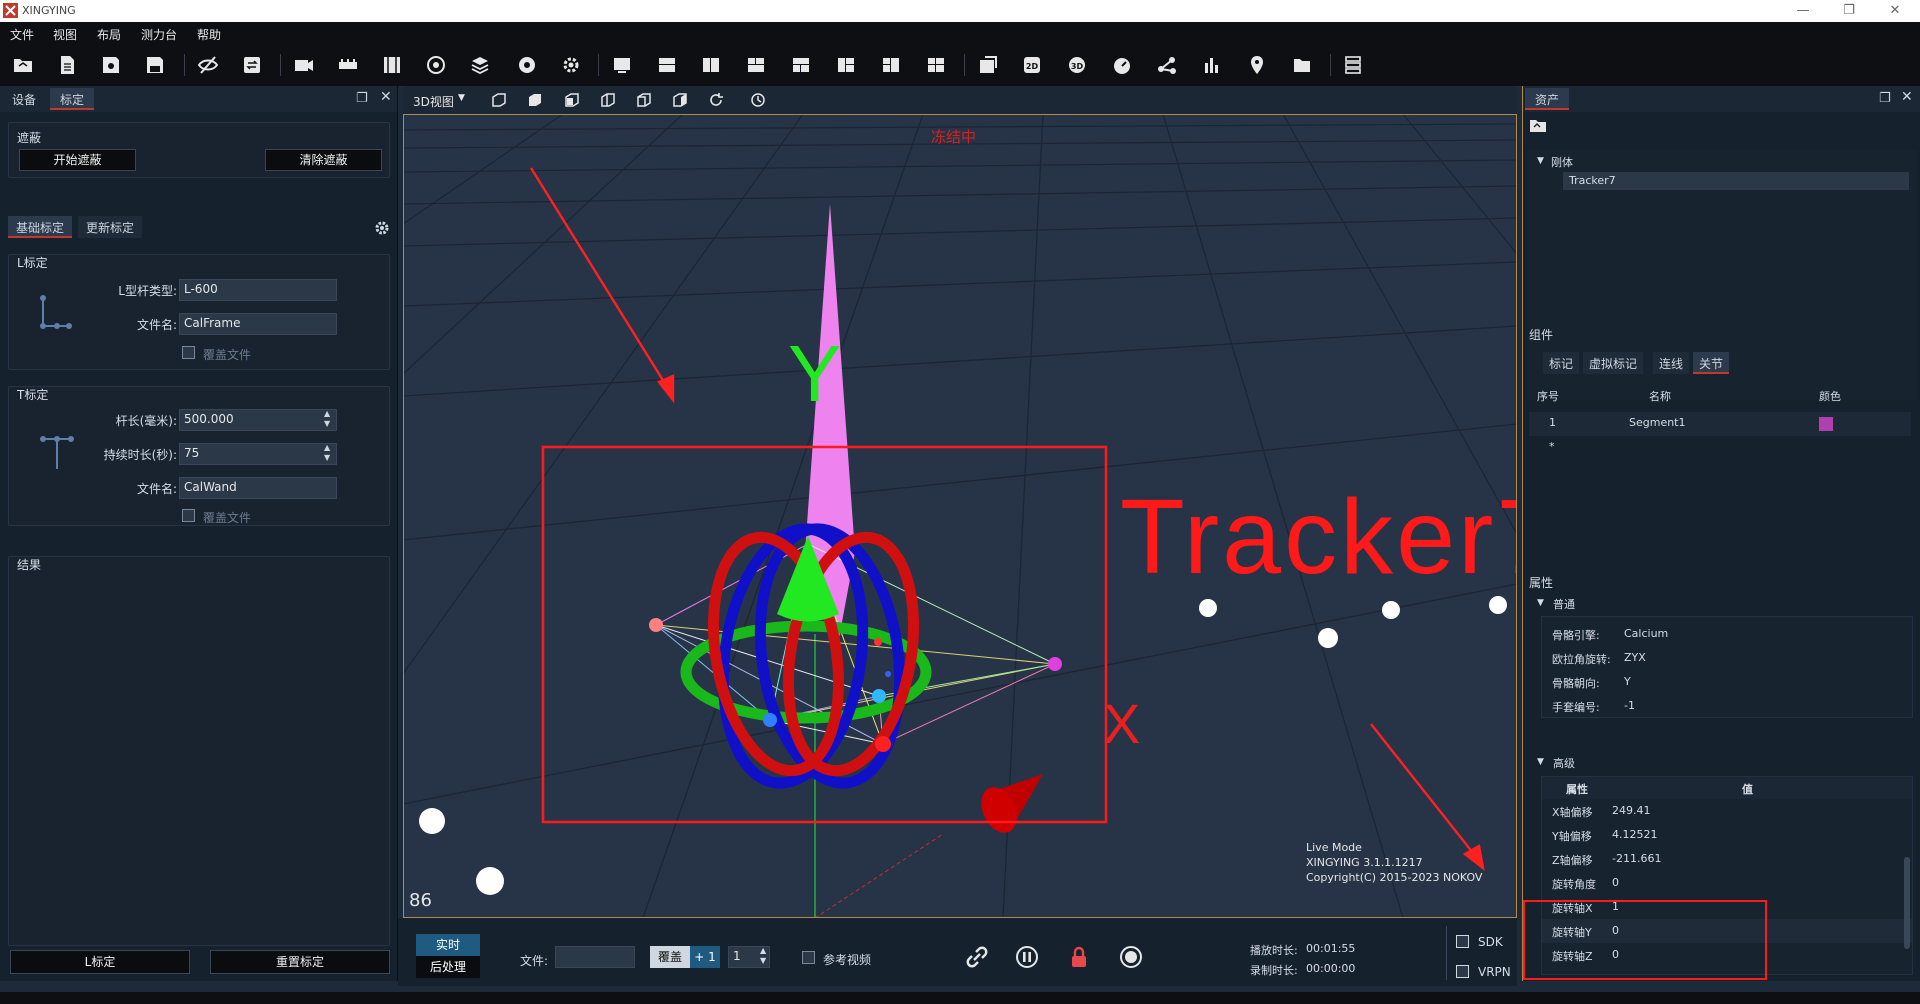 This screenshot has height=1004, width=1920. Describe the element at coordinates (667, 65) in the screenshot. I see `layout-hsplit-icon` at that location.